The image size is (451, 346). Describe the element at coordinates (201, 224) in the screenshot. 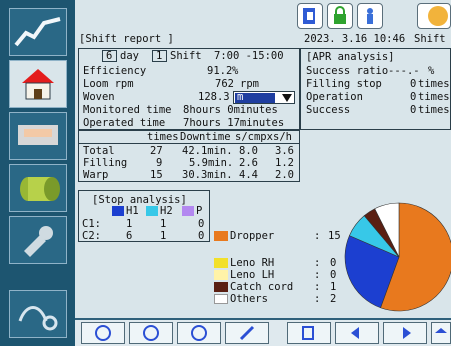

I see `stop-row-c1-p: 0` at that location.